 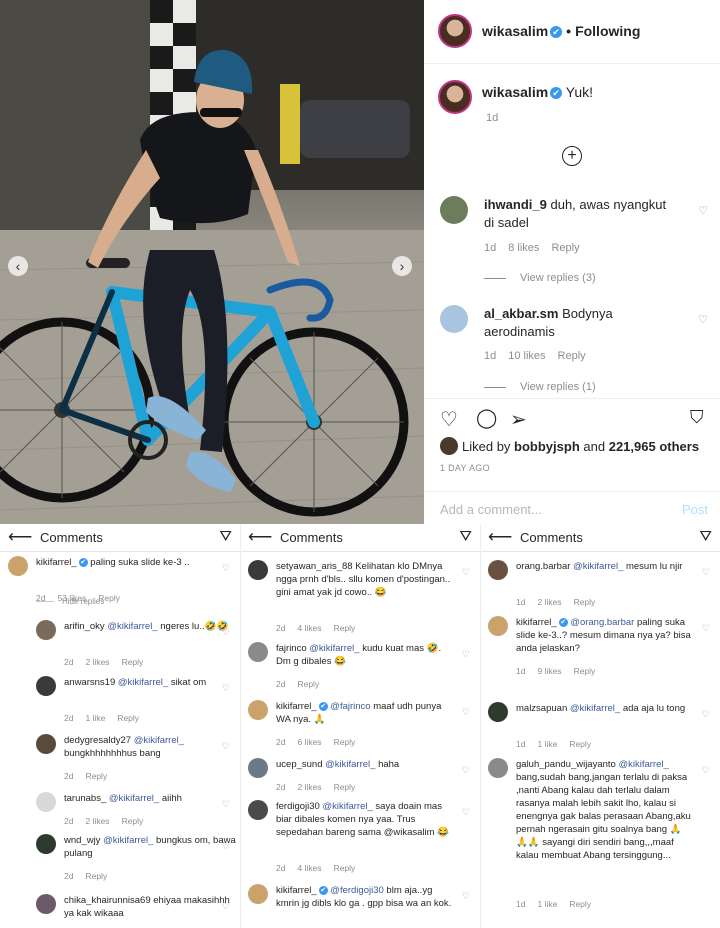 I want to click on commenter-username: chika_khairunnisa69, so click(x=107, y=900).